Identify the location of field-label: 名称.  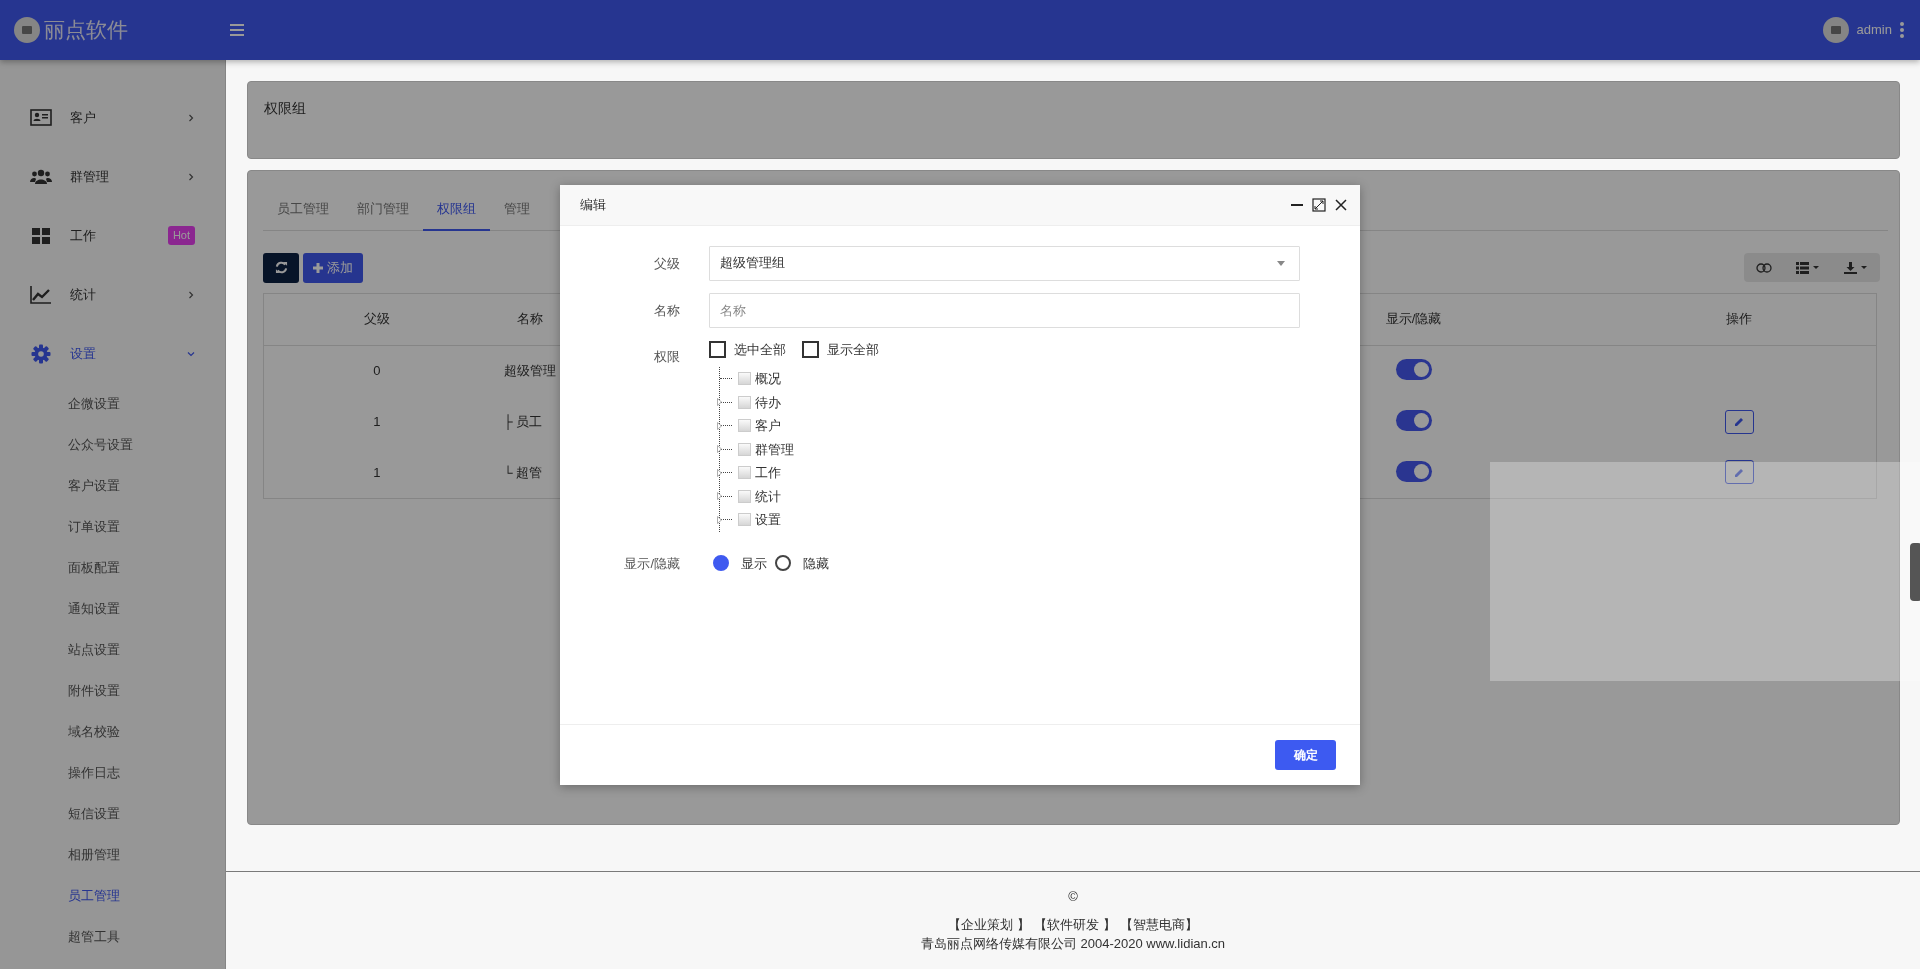
(666, 310).